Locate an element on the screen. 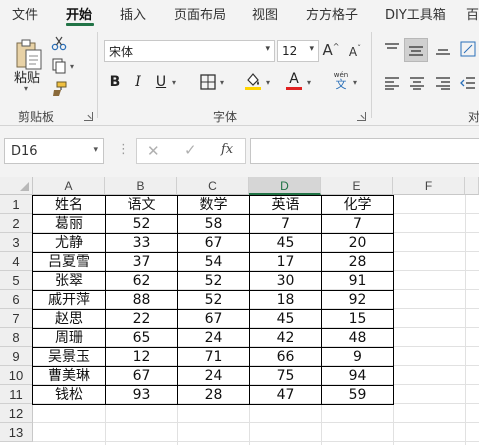 The height and width of the screenshot is (445, 479). table-cell: 戚开萍 is located at coordinates (69, 300).